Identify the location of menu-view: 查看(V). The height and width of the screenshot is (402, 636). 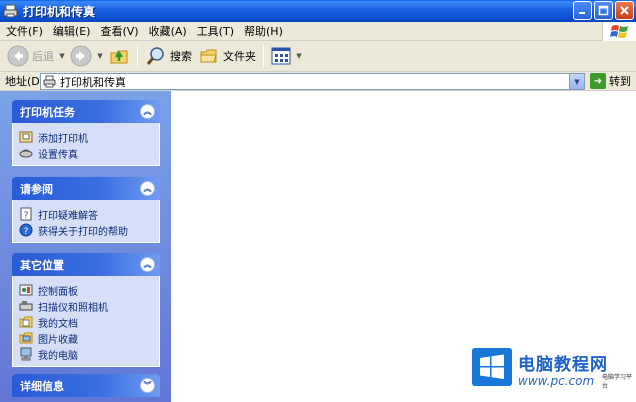
(119, 31).